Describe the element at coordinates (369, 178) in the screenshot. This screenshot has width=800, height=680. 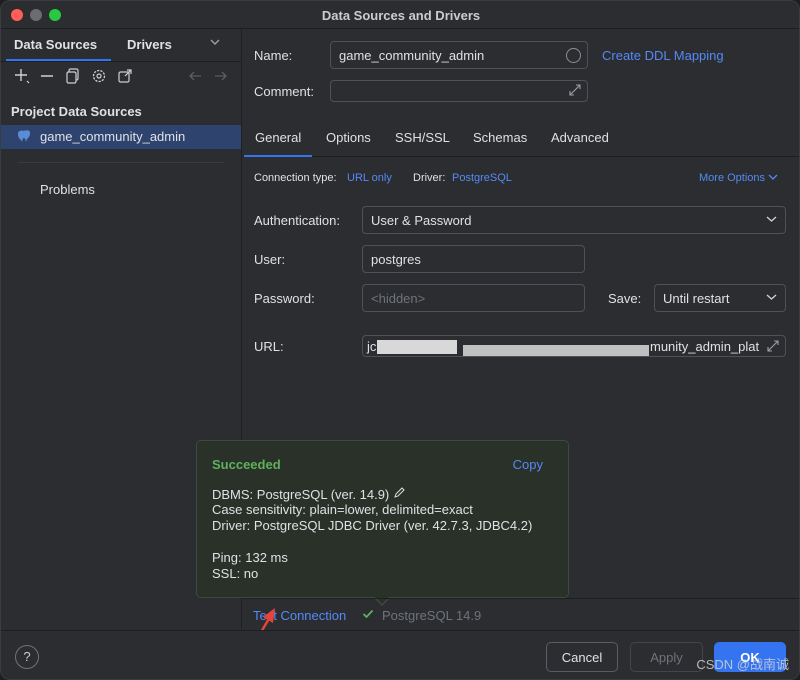
I see `connection-type-link: URL only` at that location.